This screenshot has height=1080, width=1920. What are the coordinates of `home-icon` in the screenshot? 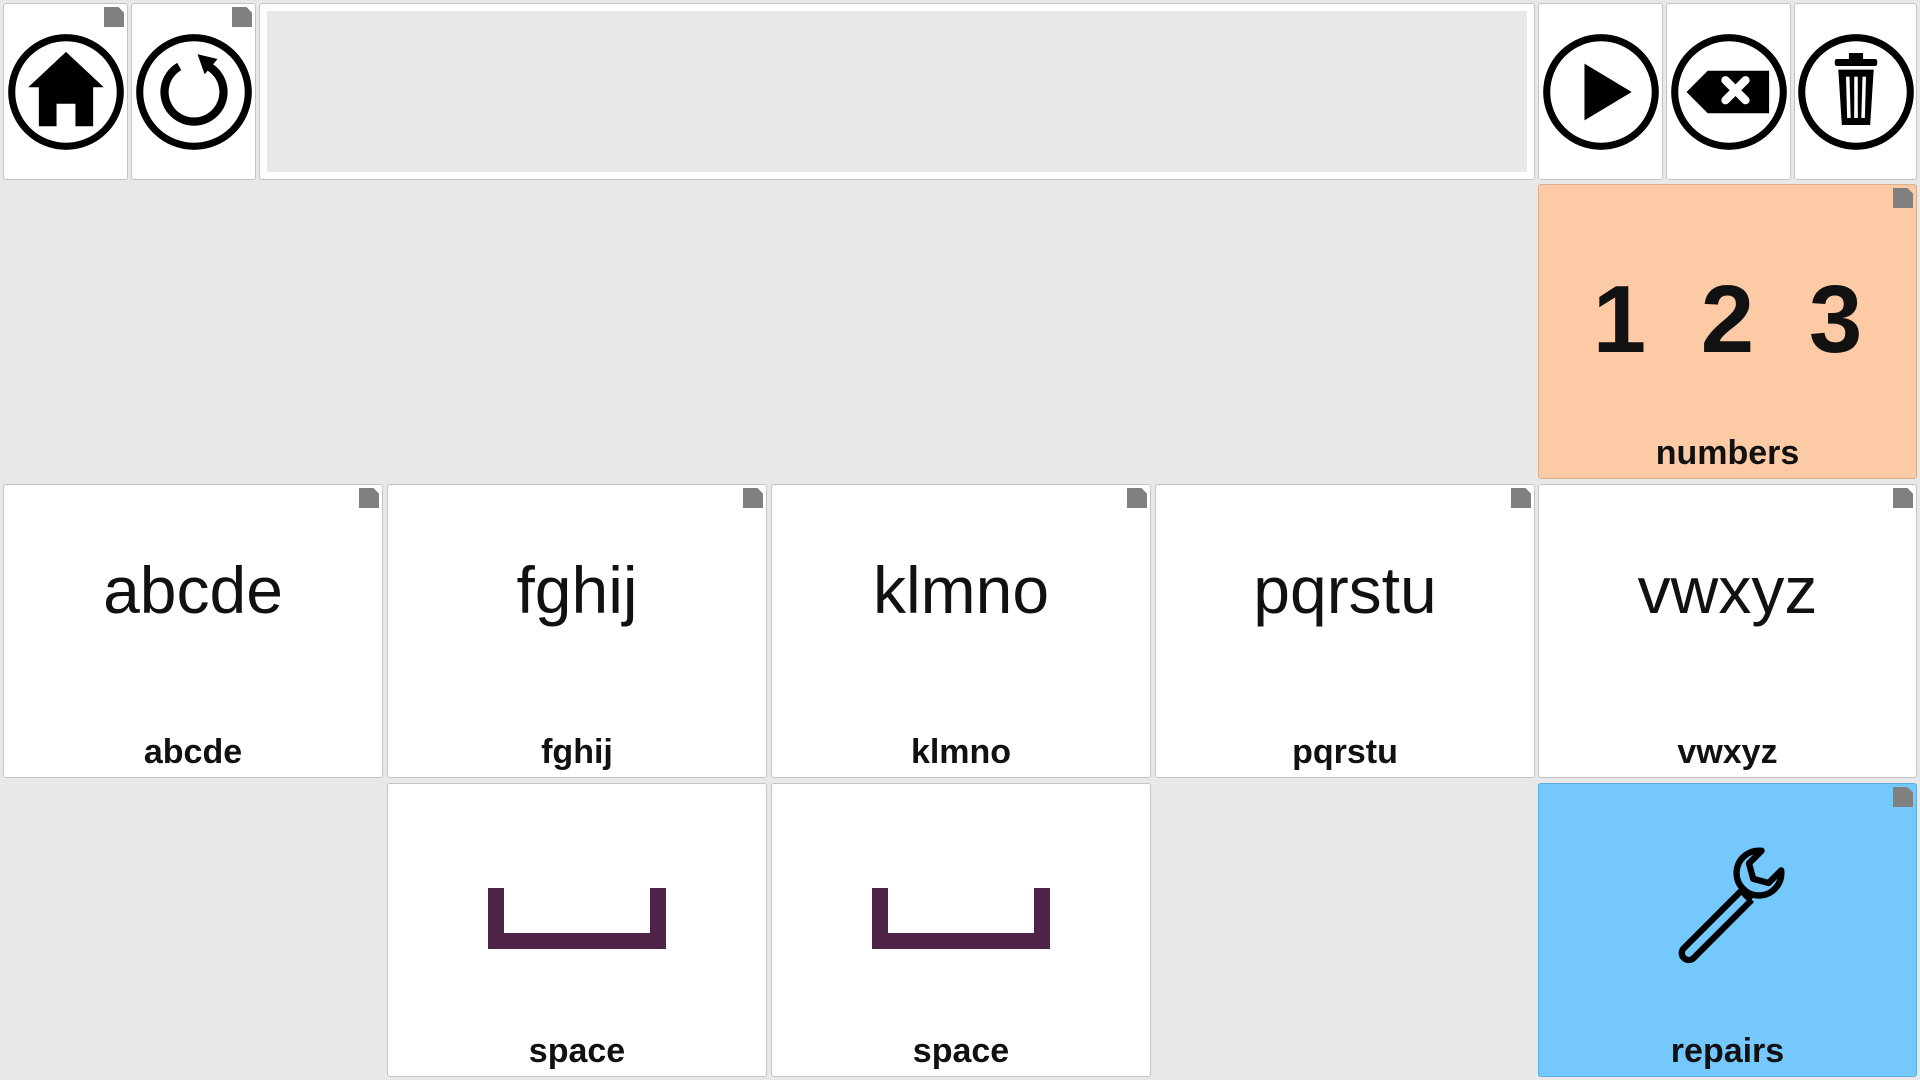 It's located at (65, 91).